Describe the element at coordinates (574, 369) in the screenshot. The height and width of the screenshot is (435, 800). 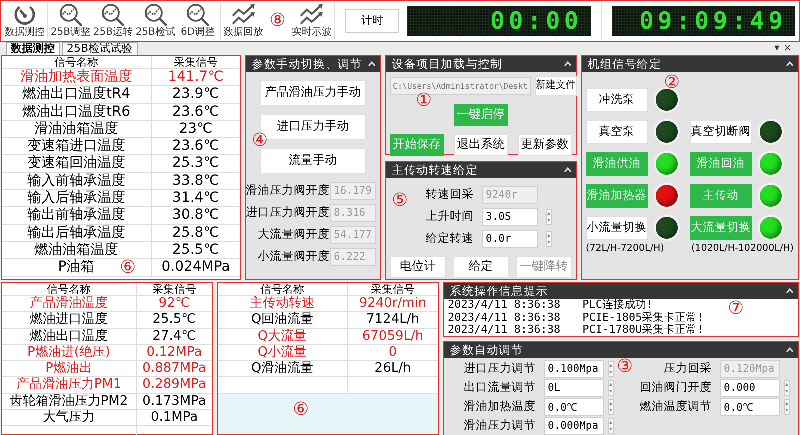
I see `number-field: 0.100Mpa` at that location.